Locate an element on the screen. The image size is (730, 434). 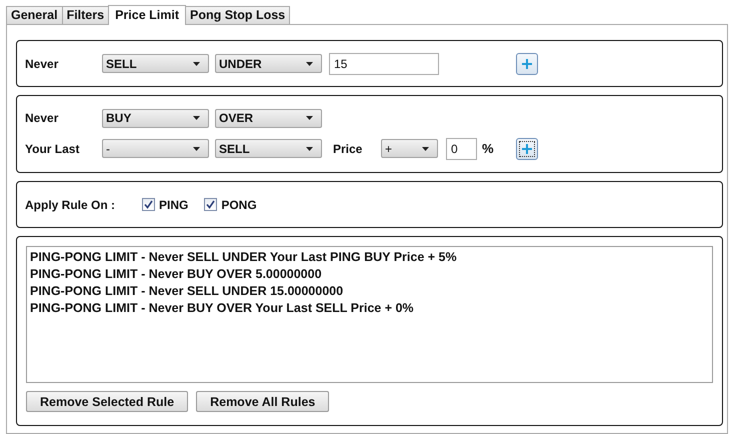
apply-label: Apply Rule On : is located at coordinates (70, 205).